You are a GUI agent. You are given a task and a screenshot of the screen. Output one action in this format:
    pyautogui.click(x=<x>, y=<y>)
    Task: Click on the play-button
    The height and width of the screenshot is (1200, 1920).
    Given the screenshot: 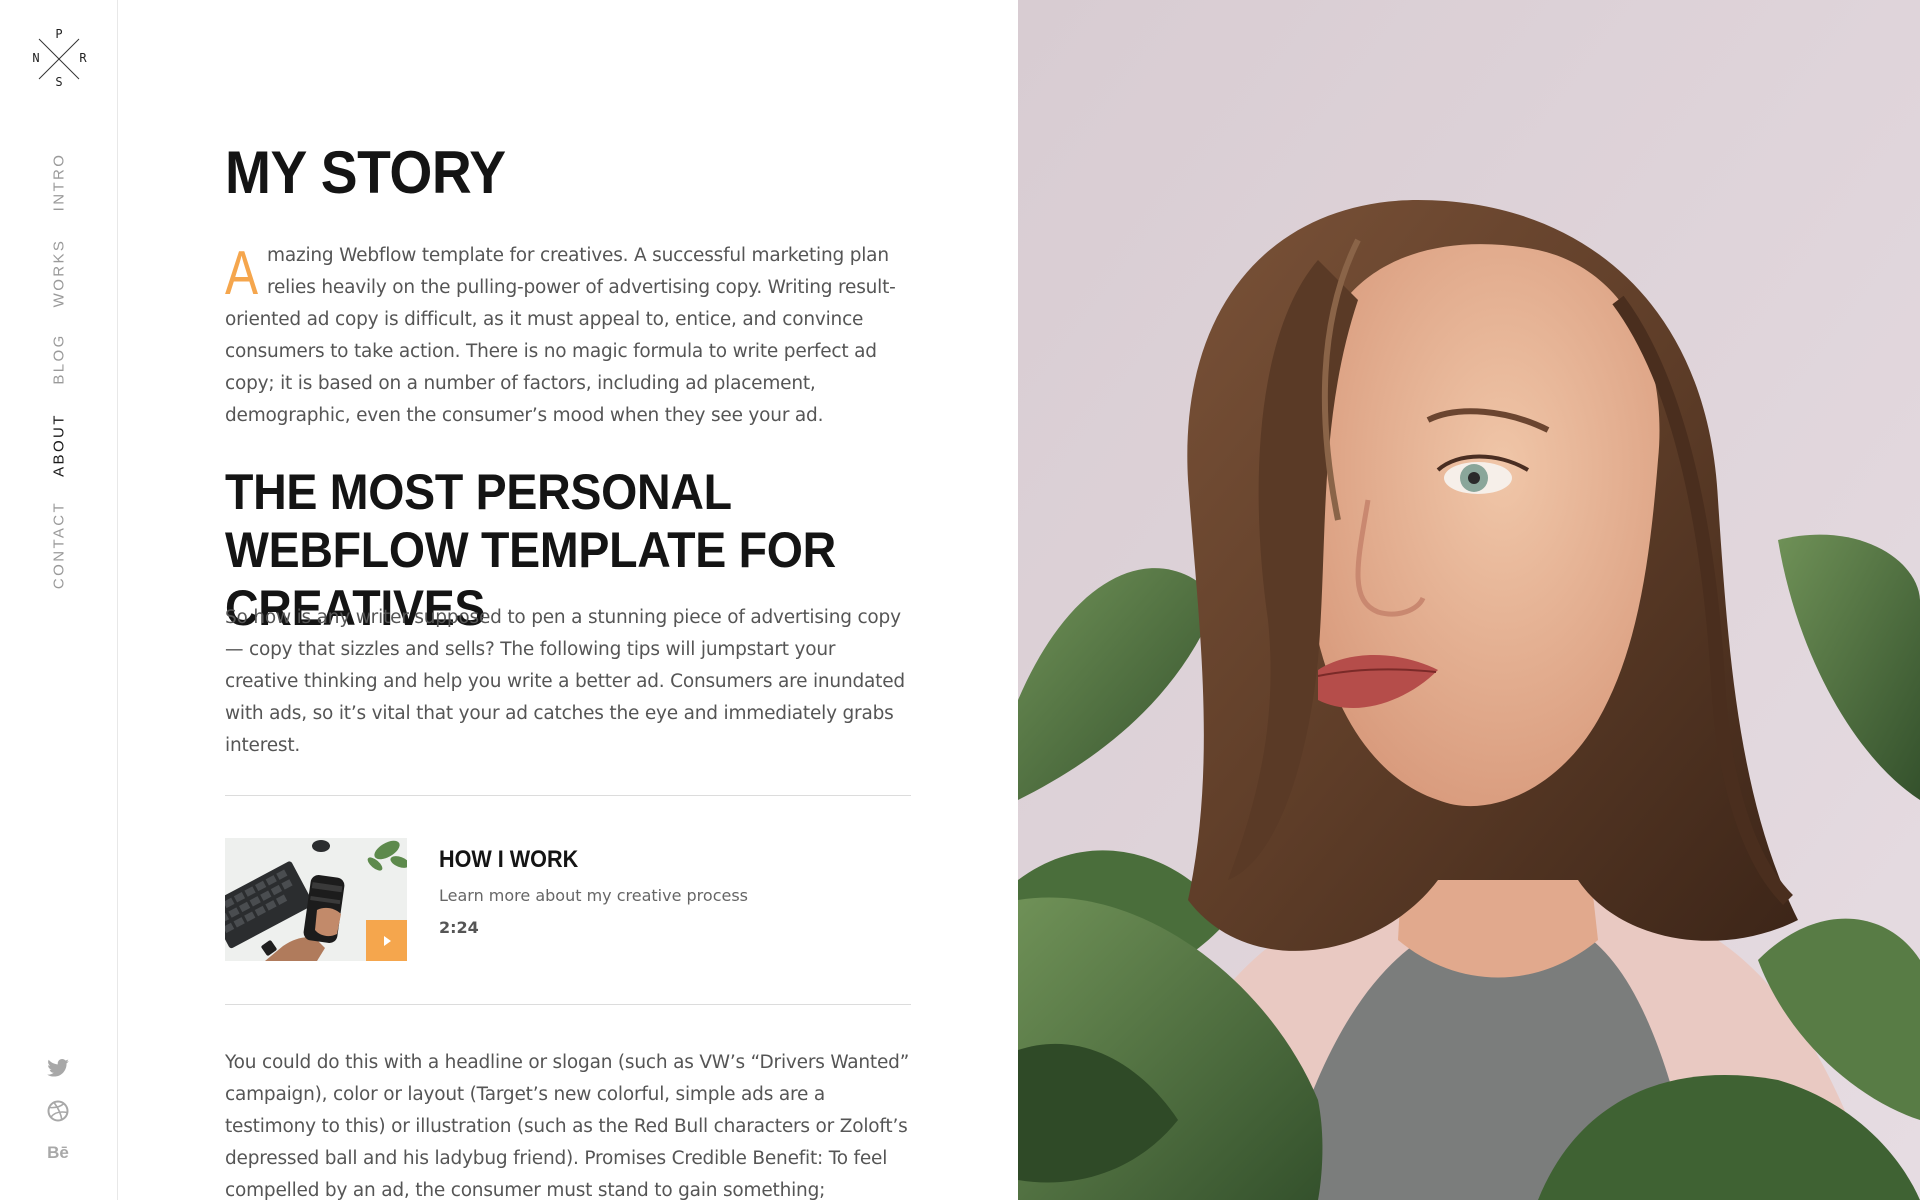 What is the action you would take?
    pyautogui.click(x=386, y=940)
    